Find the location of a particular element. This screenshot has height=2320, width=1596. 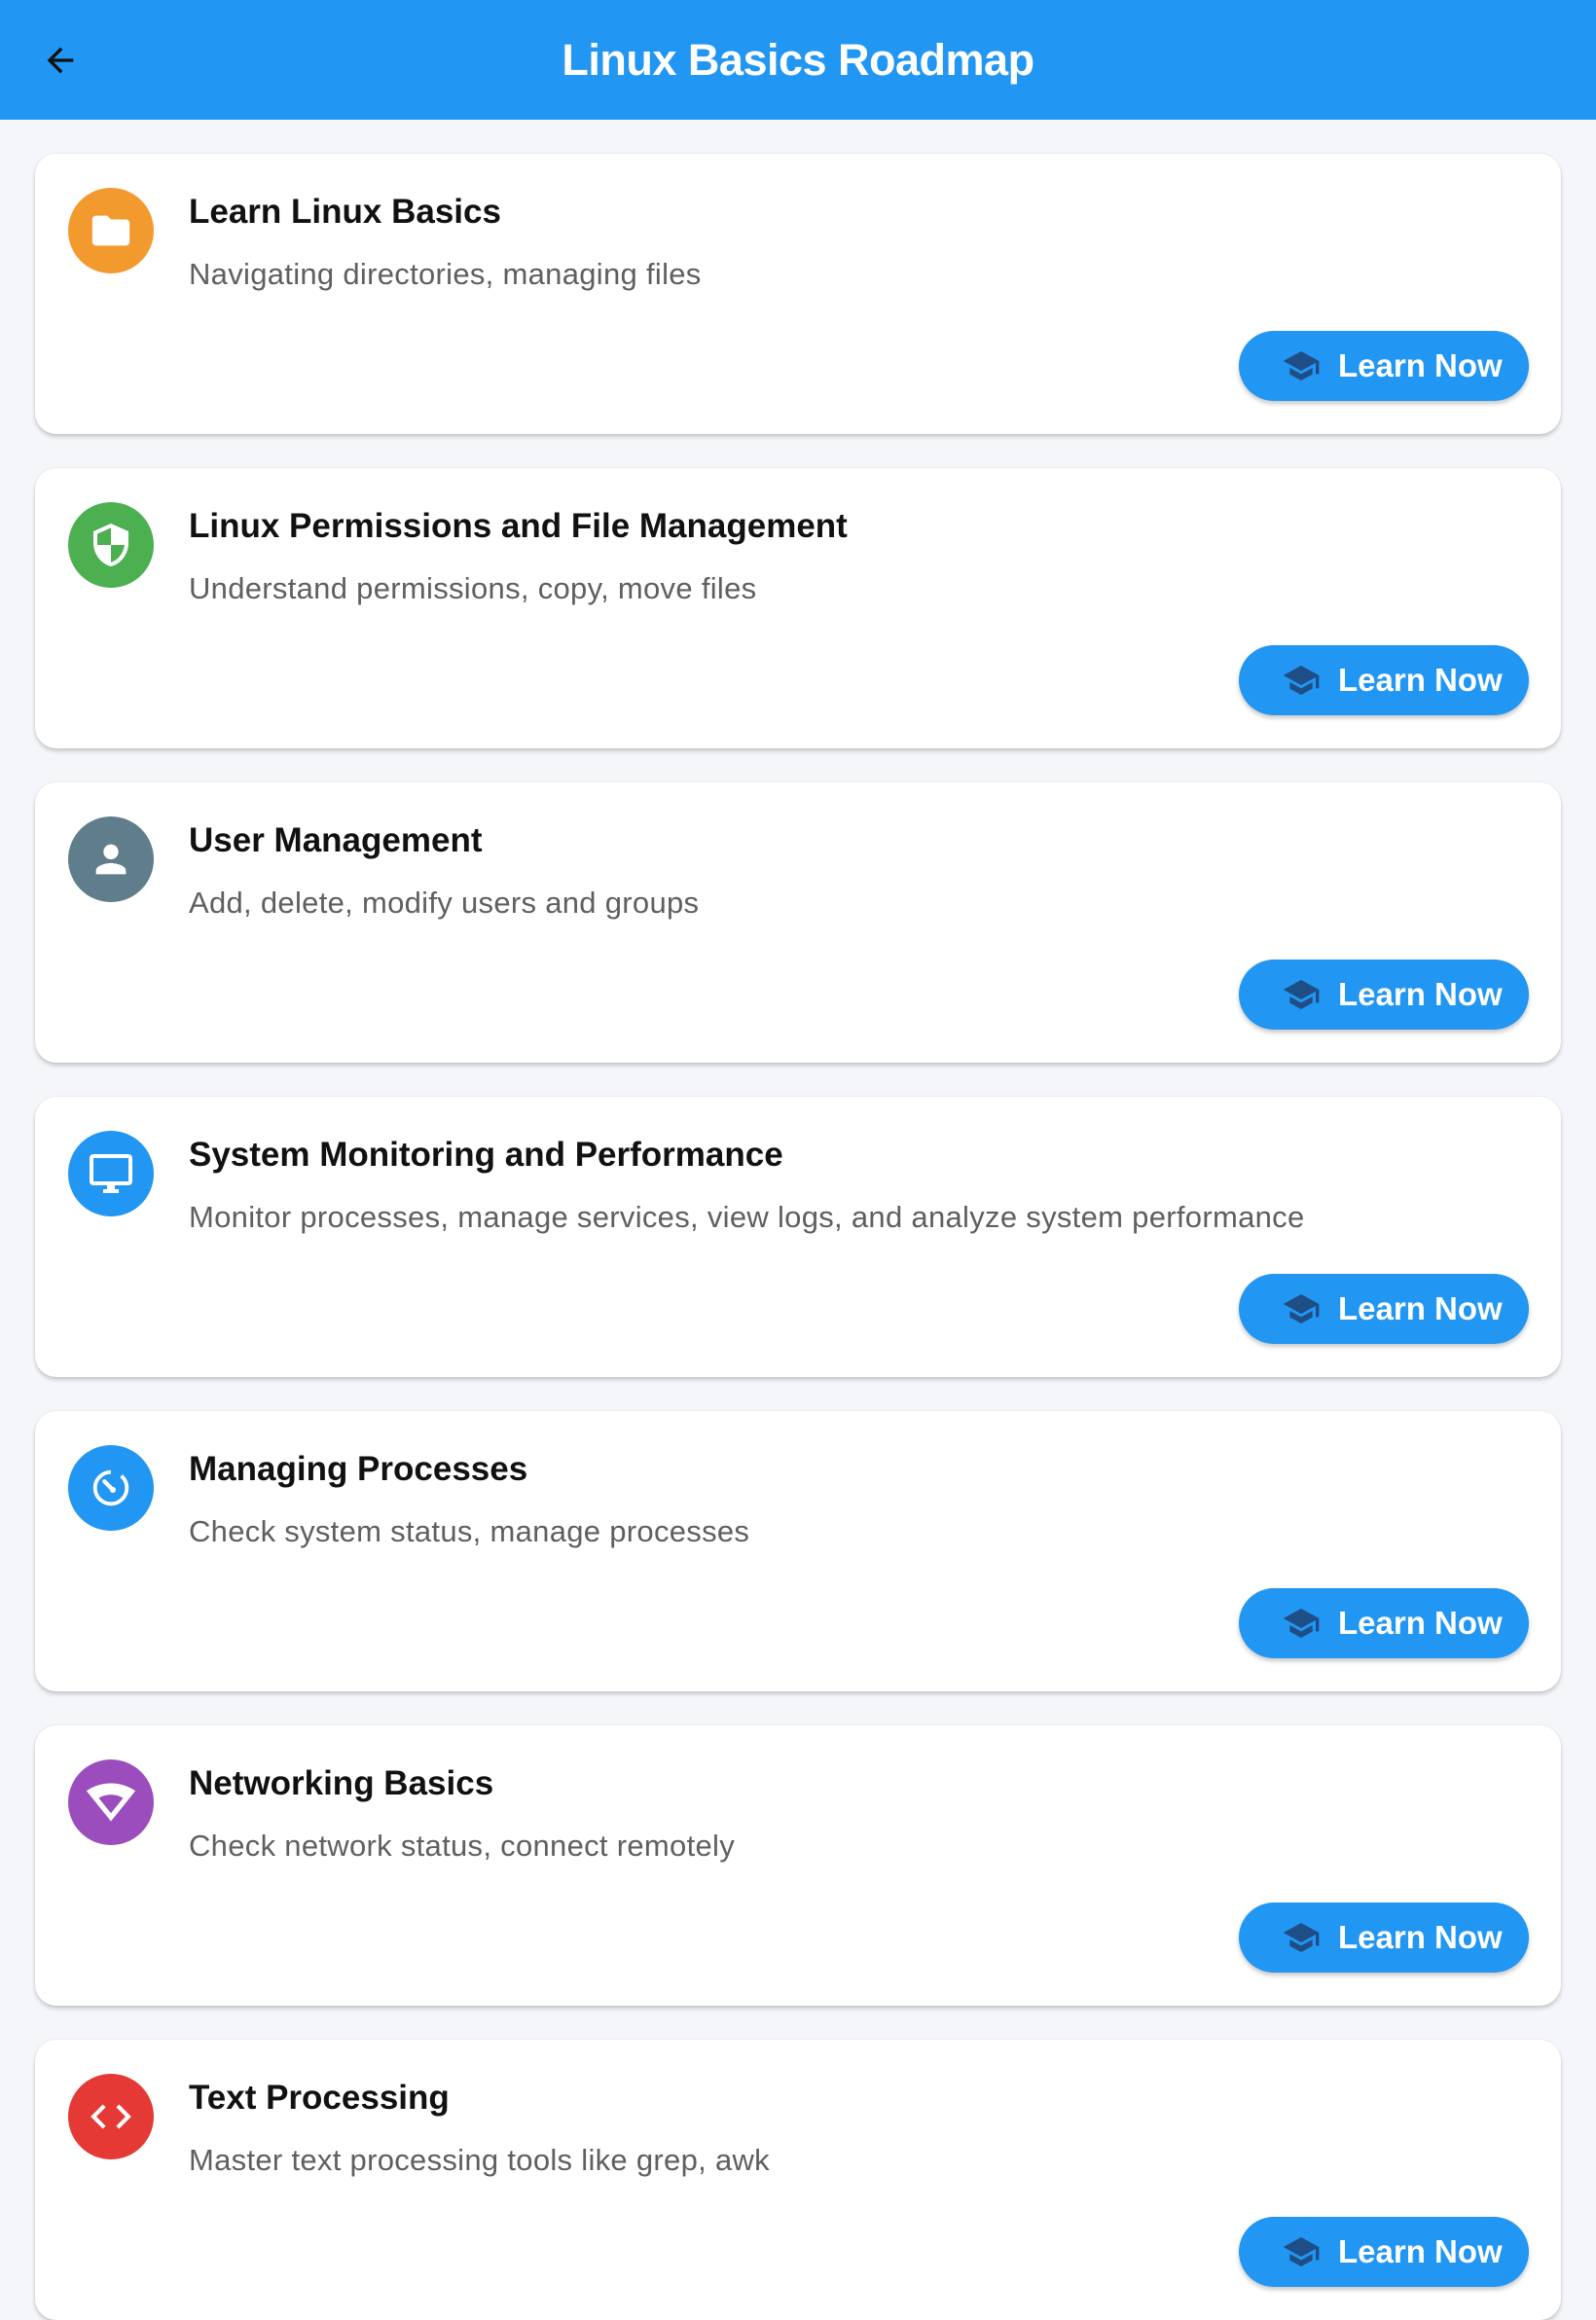

card-subtitle: Navigating directories, managing files is located at coordinates (446, 274).